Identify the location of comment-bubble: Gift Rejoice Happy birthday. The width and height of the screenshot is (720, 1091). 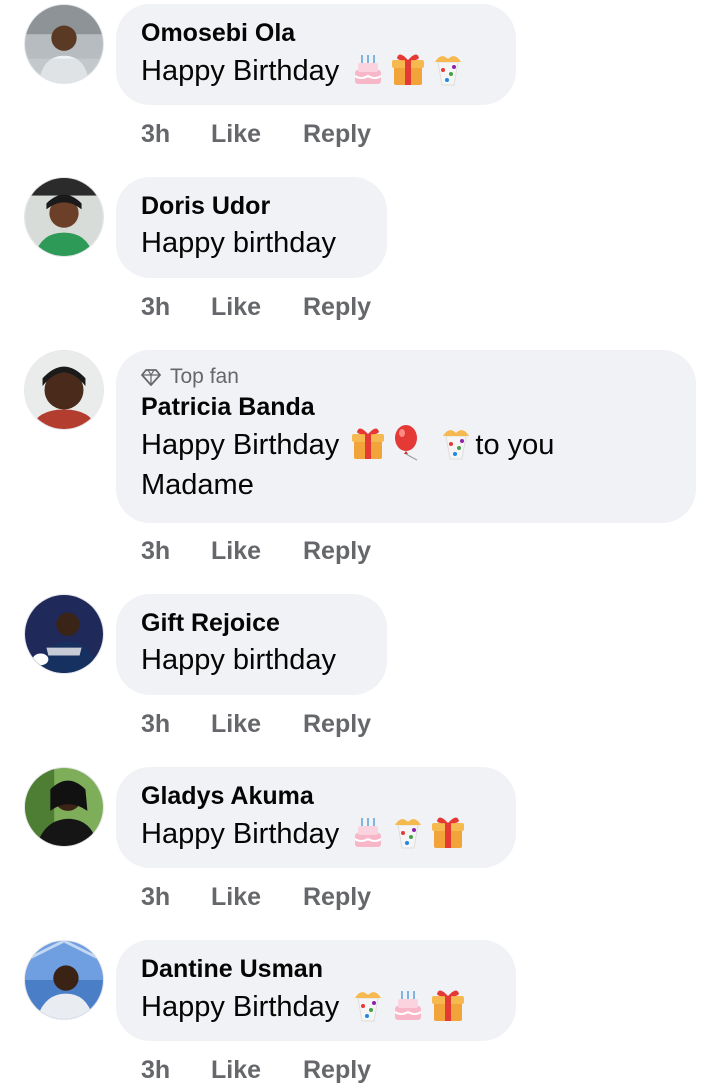
(251, 644).